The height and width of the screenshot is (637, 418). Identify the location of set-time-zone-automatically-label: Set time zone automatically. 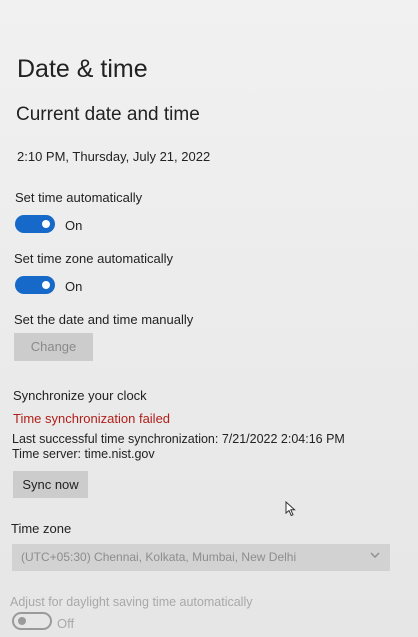
(93, 258).